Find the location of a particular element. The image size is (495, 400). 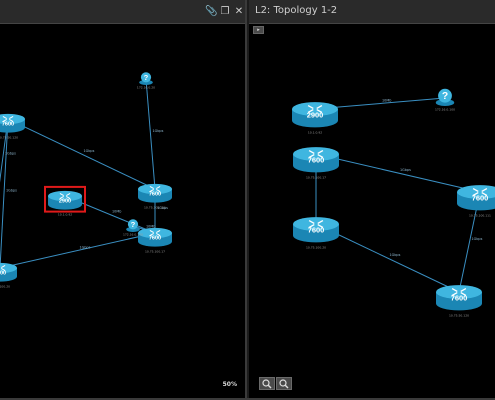

unknown-device-node: ? 172.16.0.20 is located at coordinates (146, 80).